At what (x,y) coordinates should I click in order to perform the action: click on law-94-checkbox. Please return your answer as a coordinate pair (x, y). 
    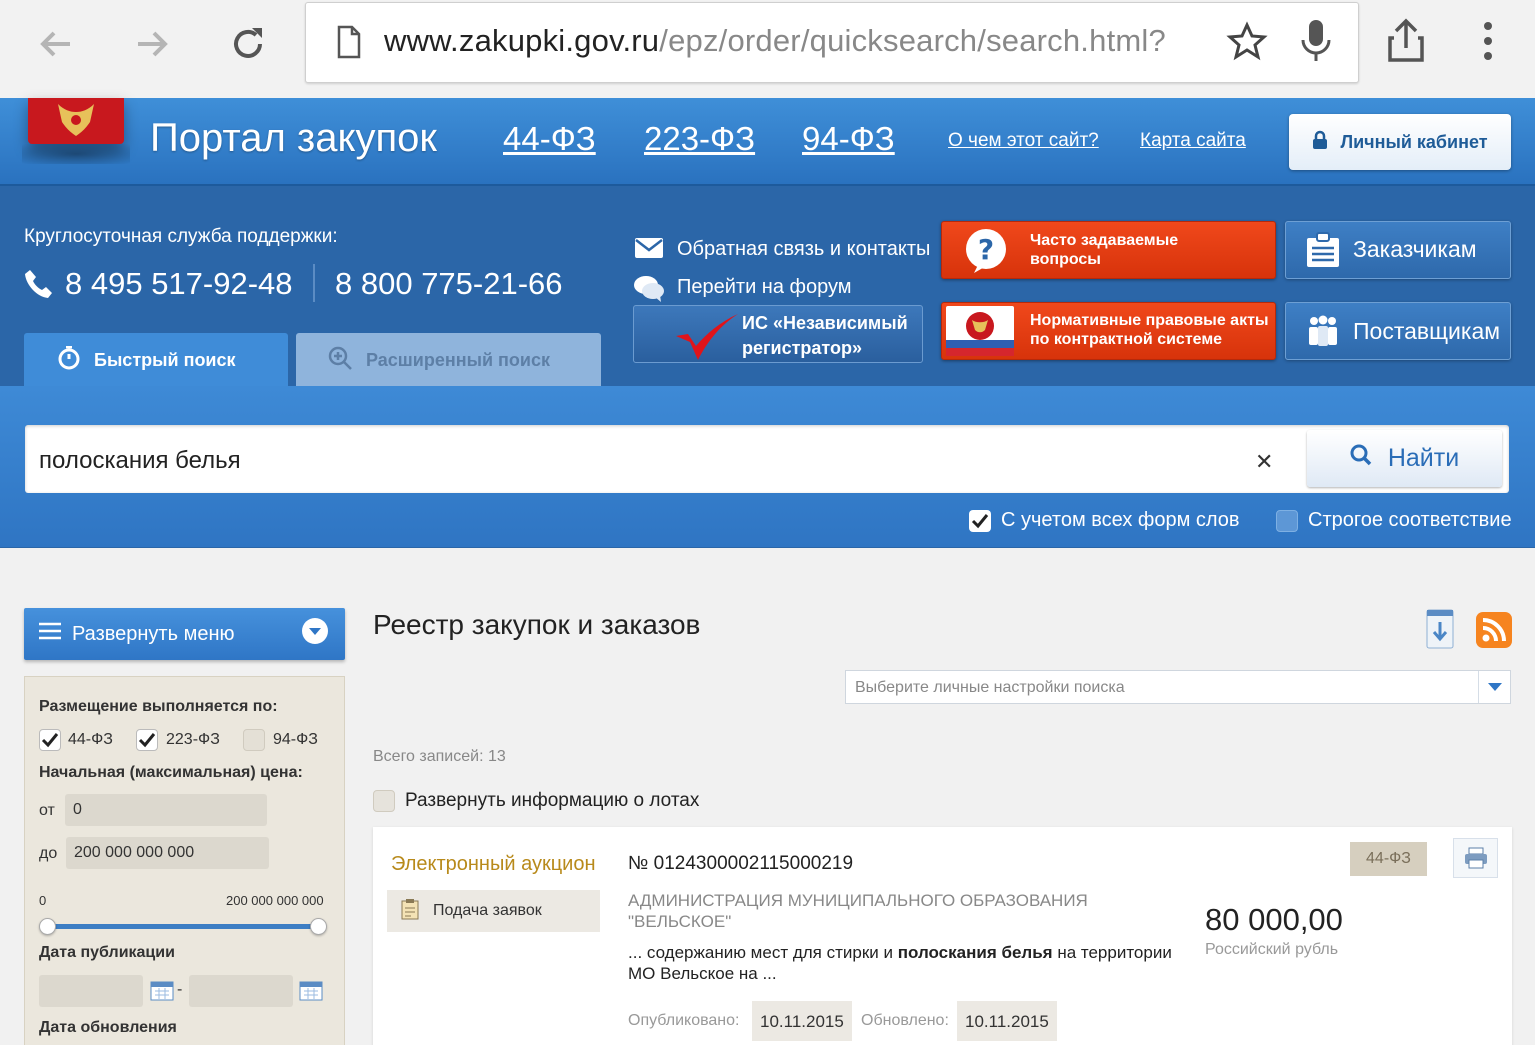
    Looking at the image, I should click on (254, 740).